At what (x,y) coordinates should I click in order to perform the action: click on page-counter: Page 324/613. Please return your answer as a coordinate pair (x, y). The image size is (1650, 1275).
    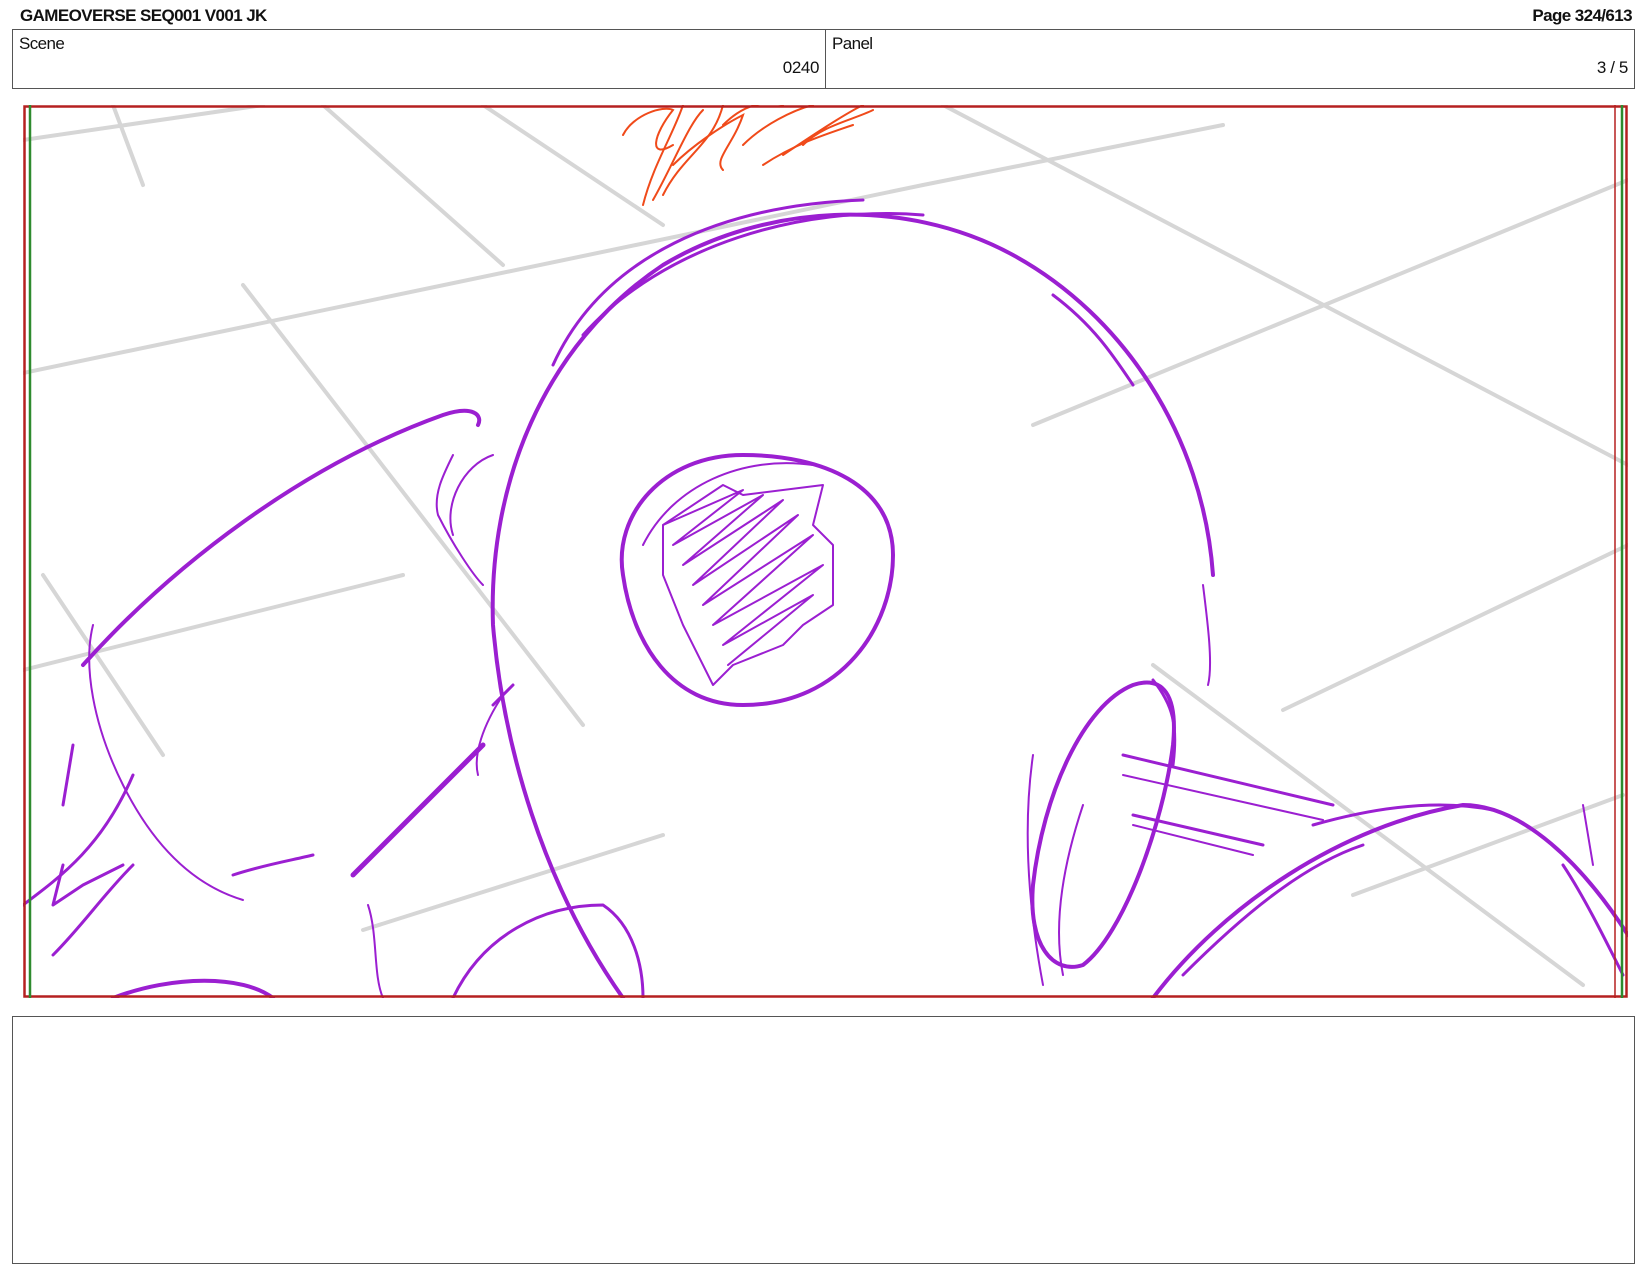
    Looking at the image, I should click on (1582, 15).